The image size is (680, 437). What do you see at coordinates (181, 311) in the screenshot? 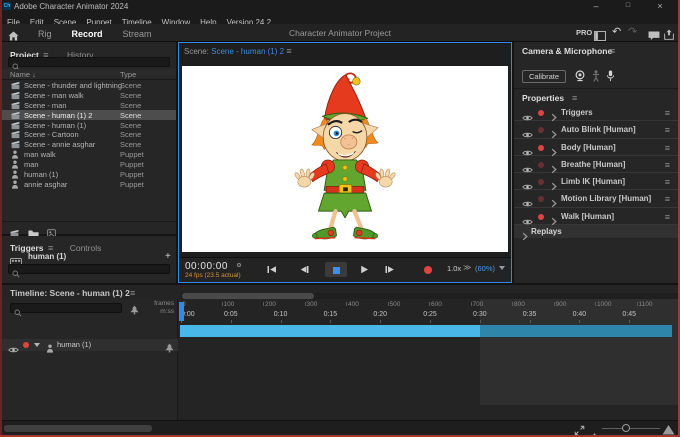
I see `playhead` at bounding box center [181, 311].